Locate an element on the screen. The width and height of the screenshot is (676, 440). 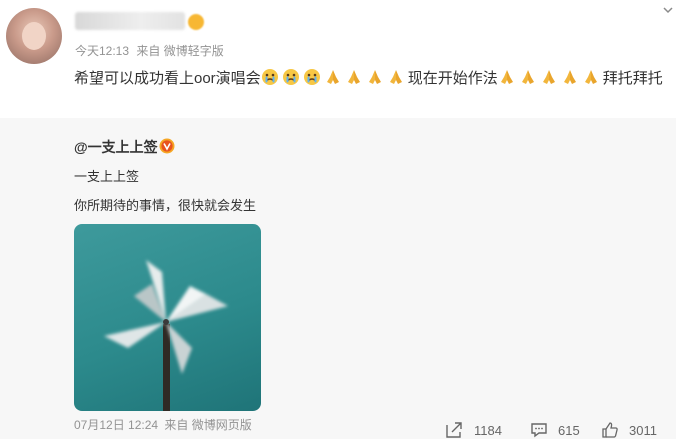
repost-text-line: 一支上上签 is located at coordinates (107, 176).